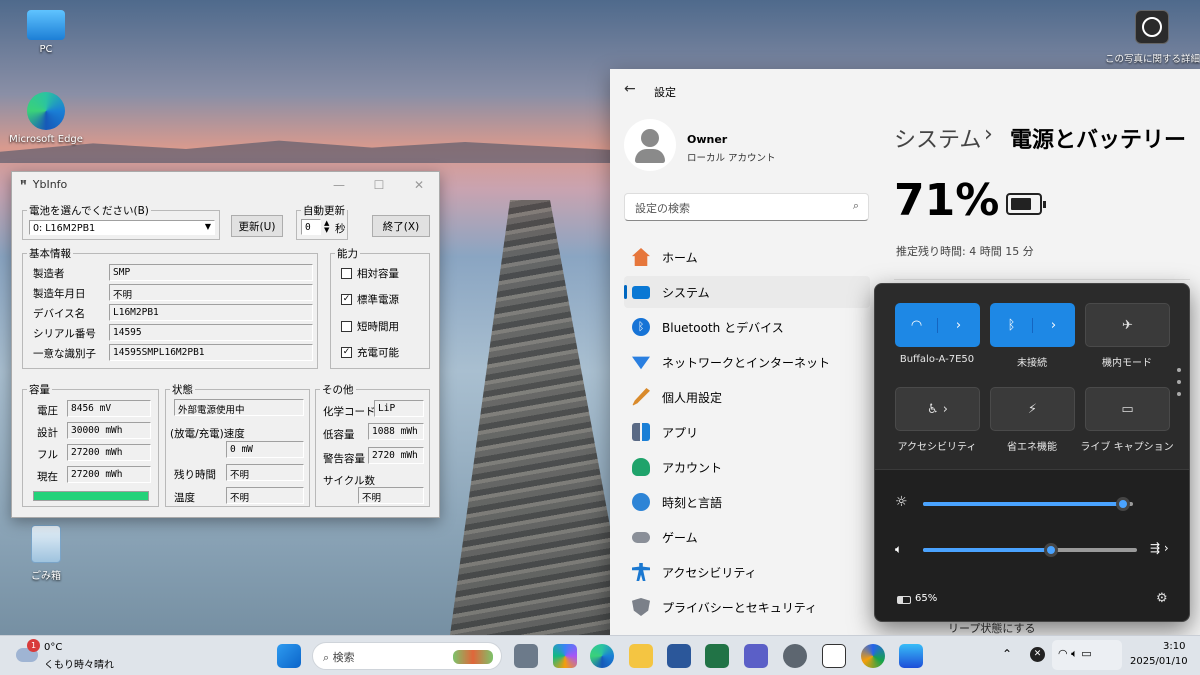  I want to click on recycle-bin-icon, so click(46, 544).